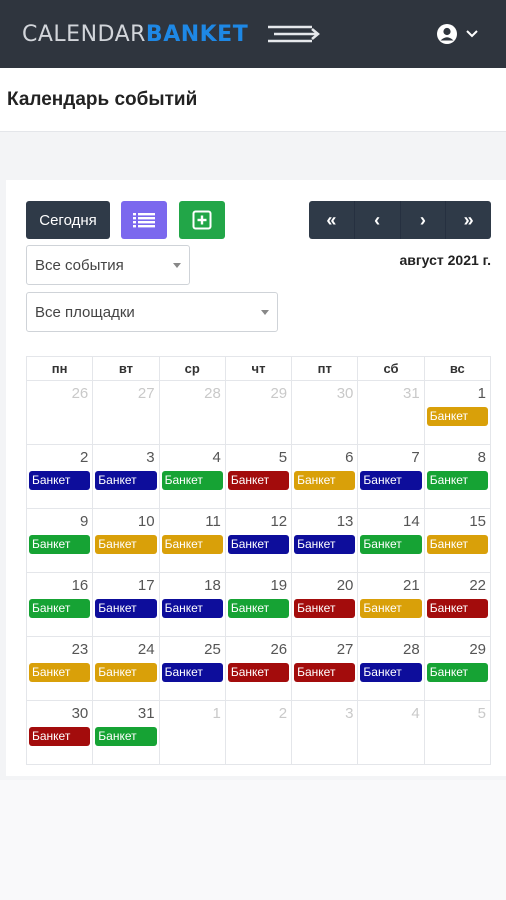 The width and height of the screenshot is (506, 900). I want to click on calendar-day-cell: 16 Банкет, so click(59, 604).